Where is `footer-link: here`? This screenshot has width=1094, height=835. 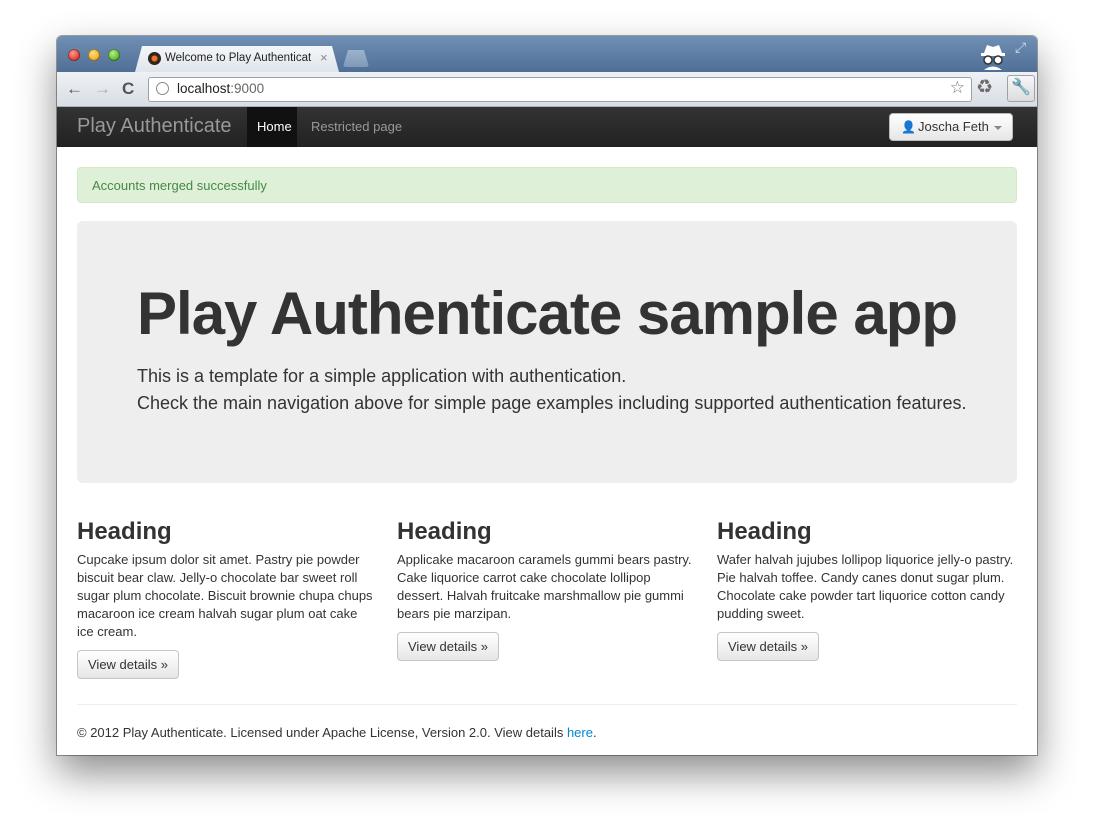 footer-link: here is located at coordinates (580, 732).